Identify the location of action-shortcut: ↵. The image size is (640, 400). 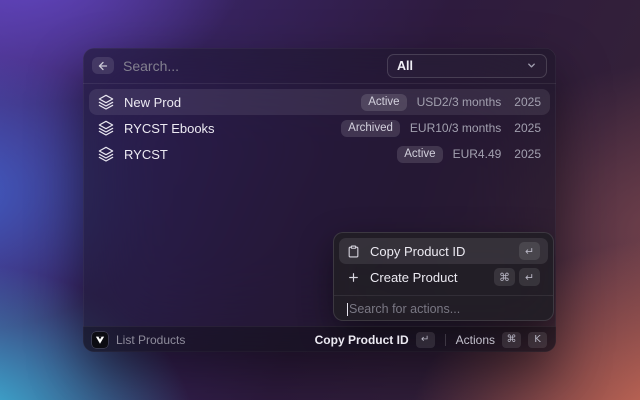
(529, 251).